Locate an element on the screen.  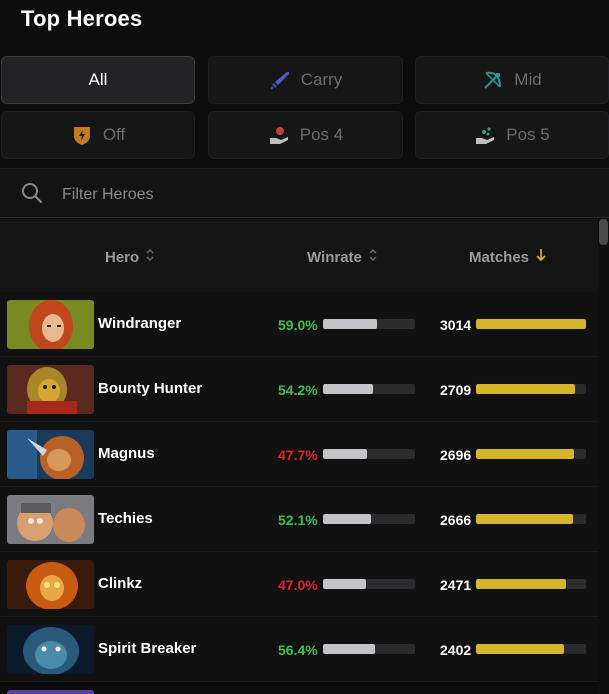
page-title: Top Heroes is located at coordinates (82, 18).